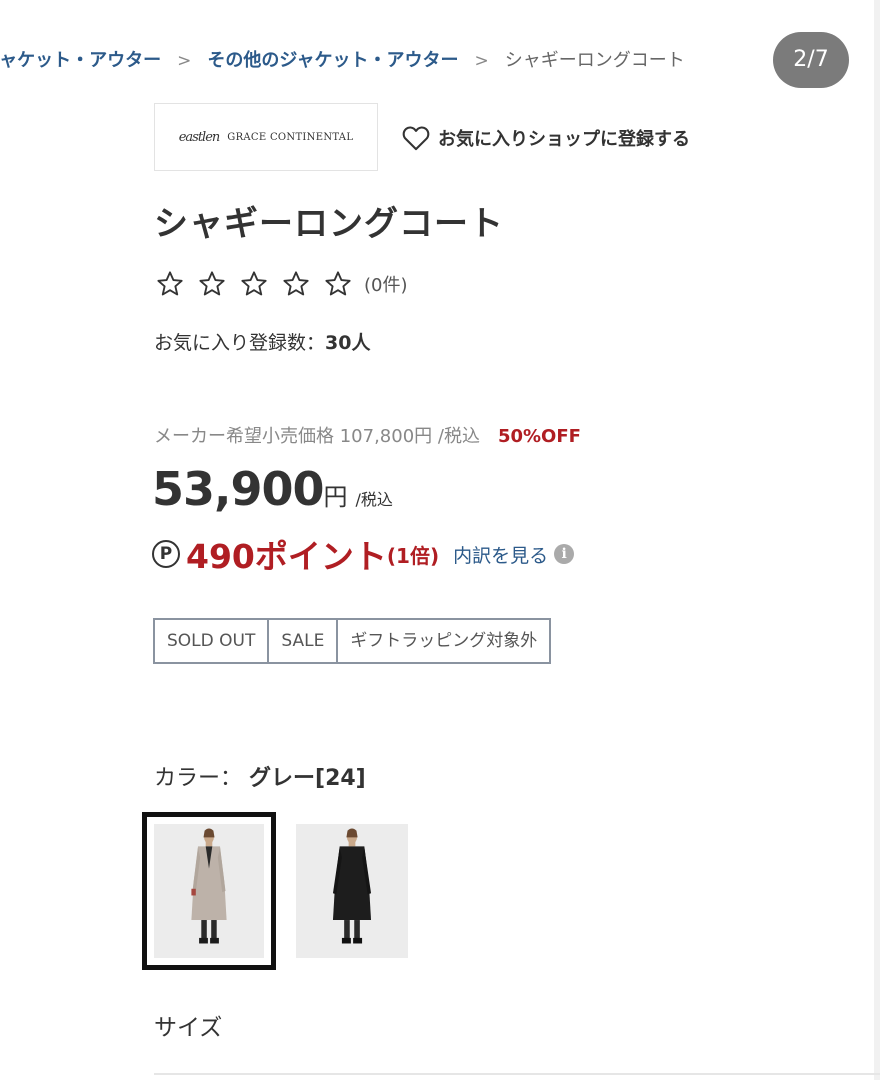  I want to click on favorite-count-label: お気に入り登録数：, so click(240, 343).